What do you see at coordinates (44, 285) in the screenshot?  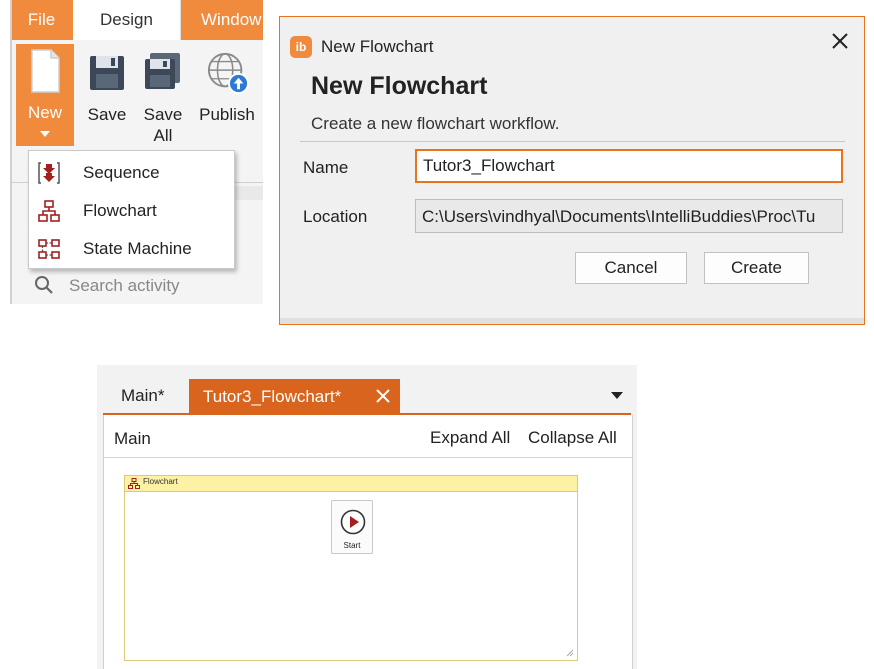 I see `search-icon` at bounding box center [44, 285].